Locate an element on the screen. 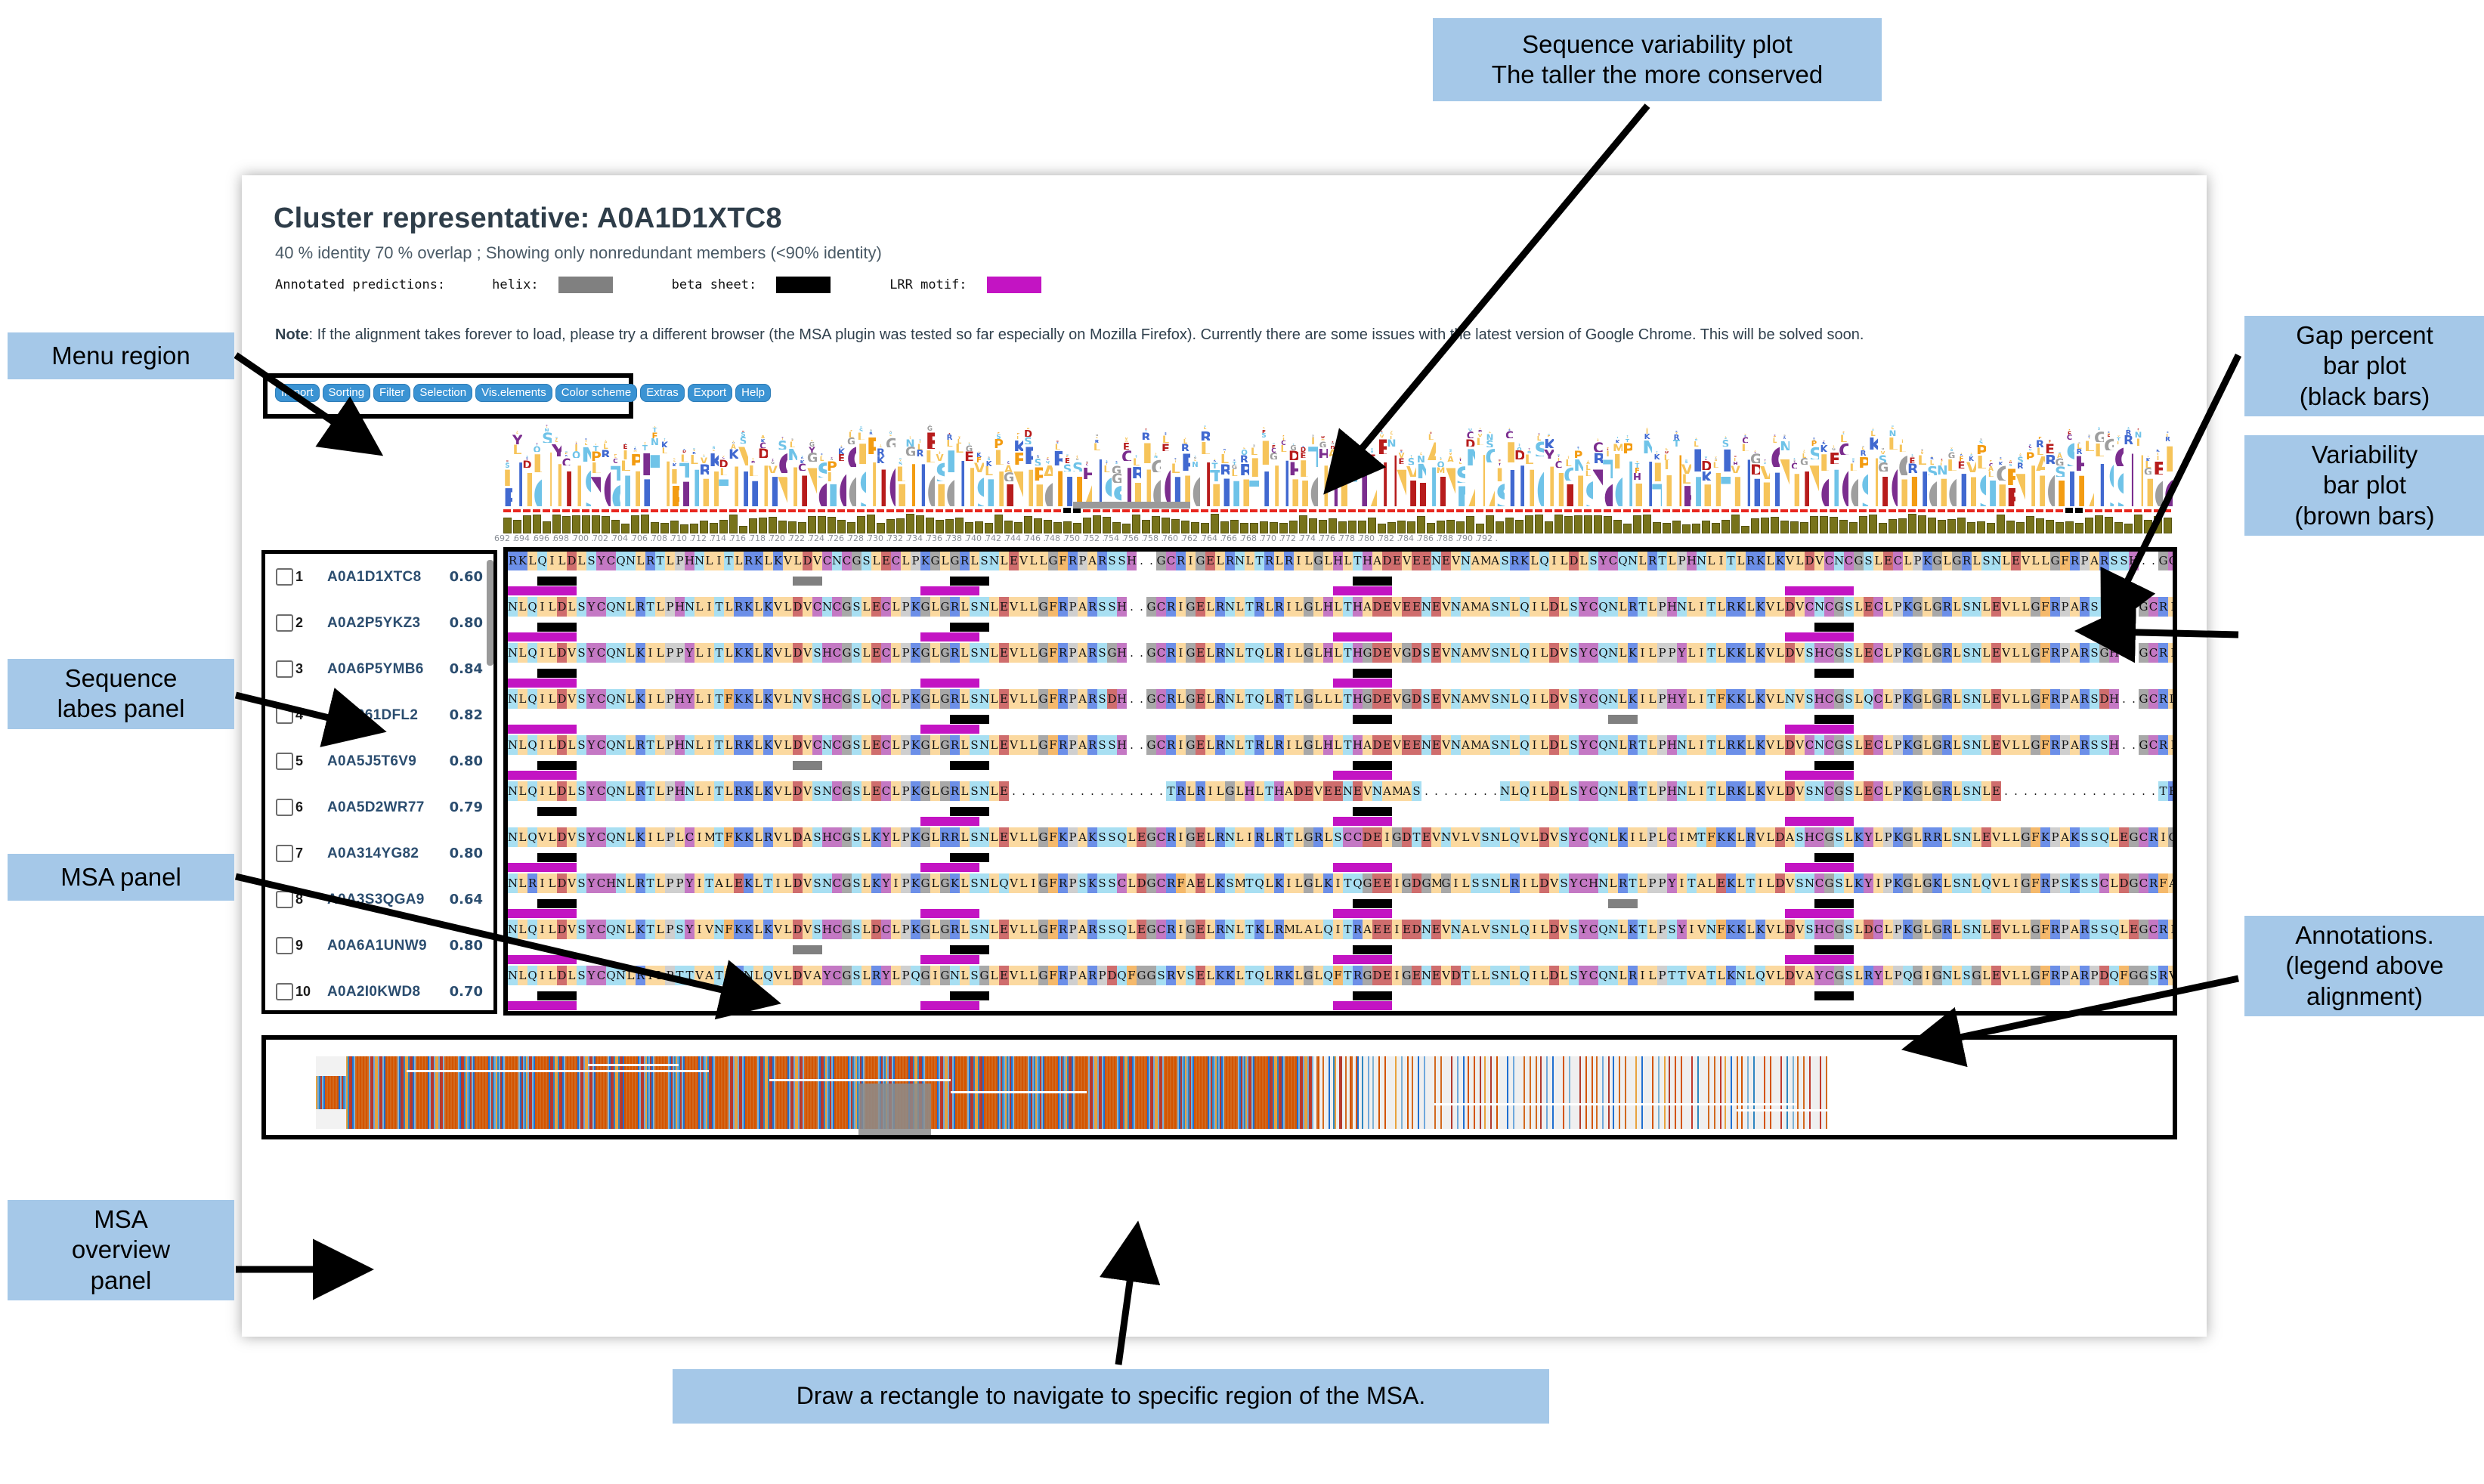 This screenshot has width=2484, height=1484. msa-overview-panel is located at coordinates (1219, 1087).